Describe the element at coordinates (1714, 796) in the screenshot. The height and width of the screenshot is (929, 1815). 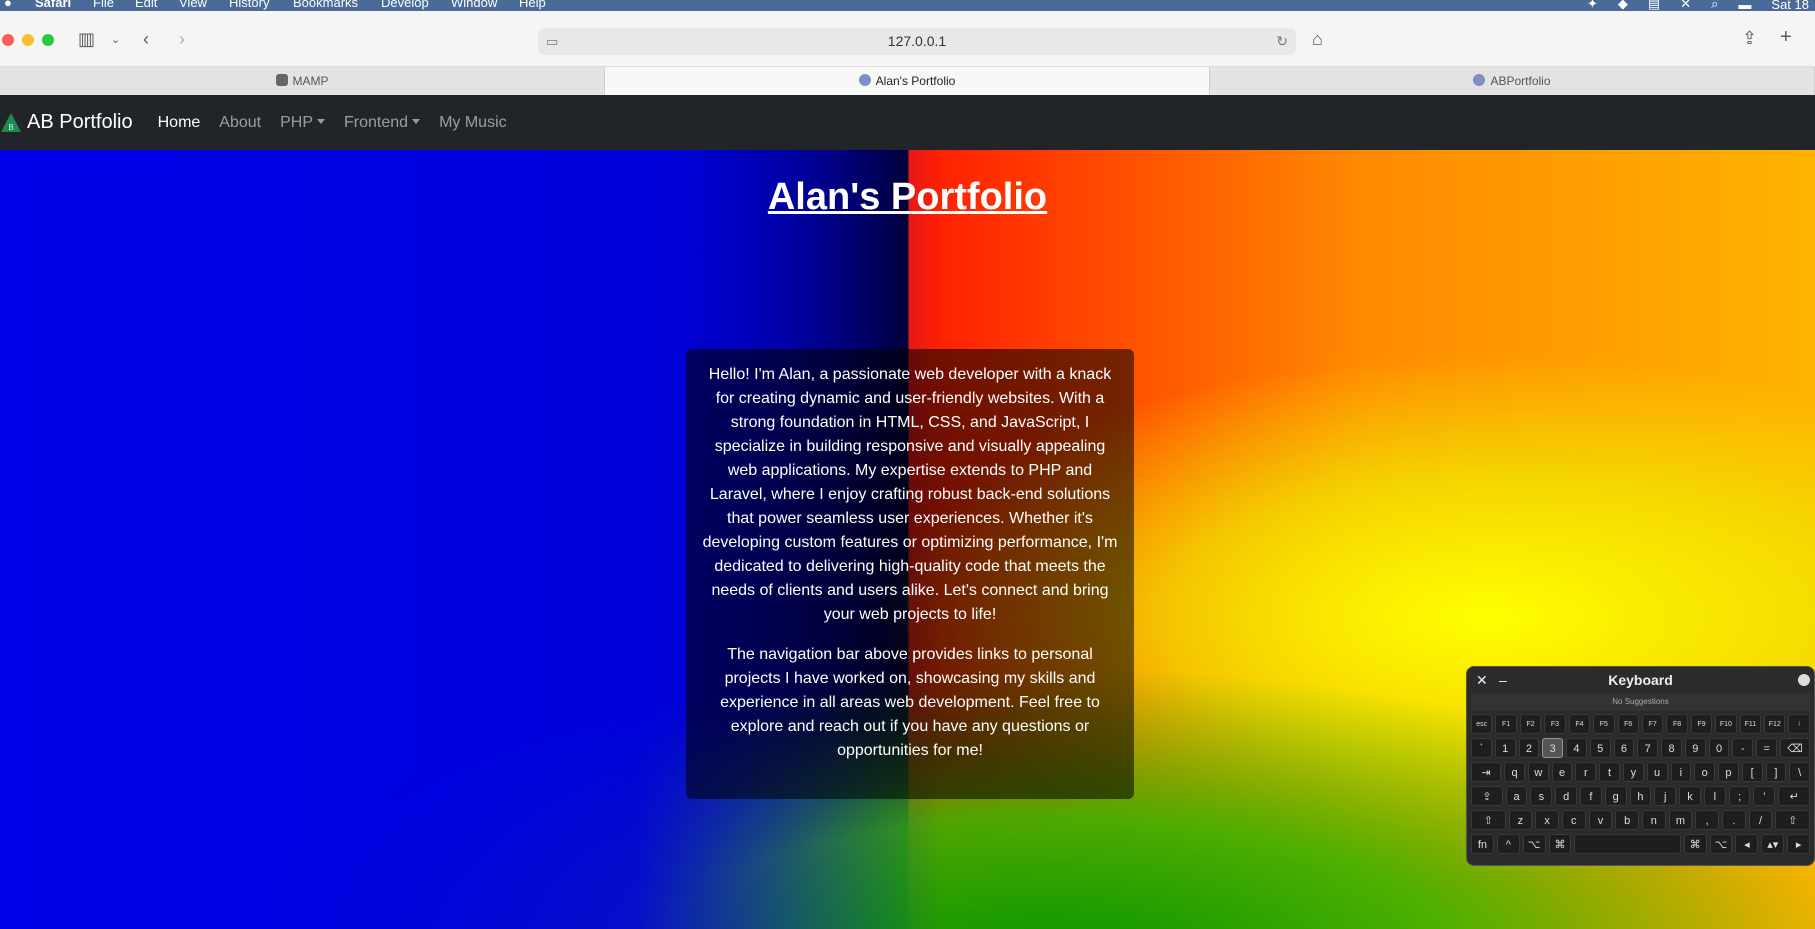
I see `keyboard-key: l` at that location.